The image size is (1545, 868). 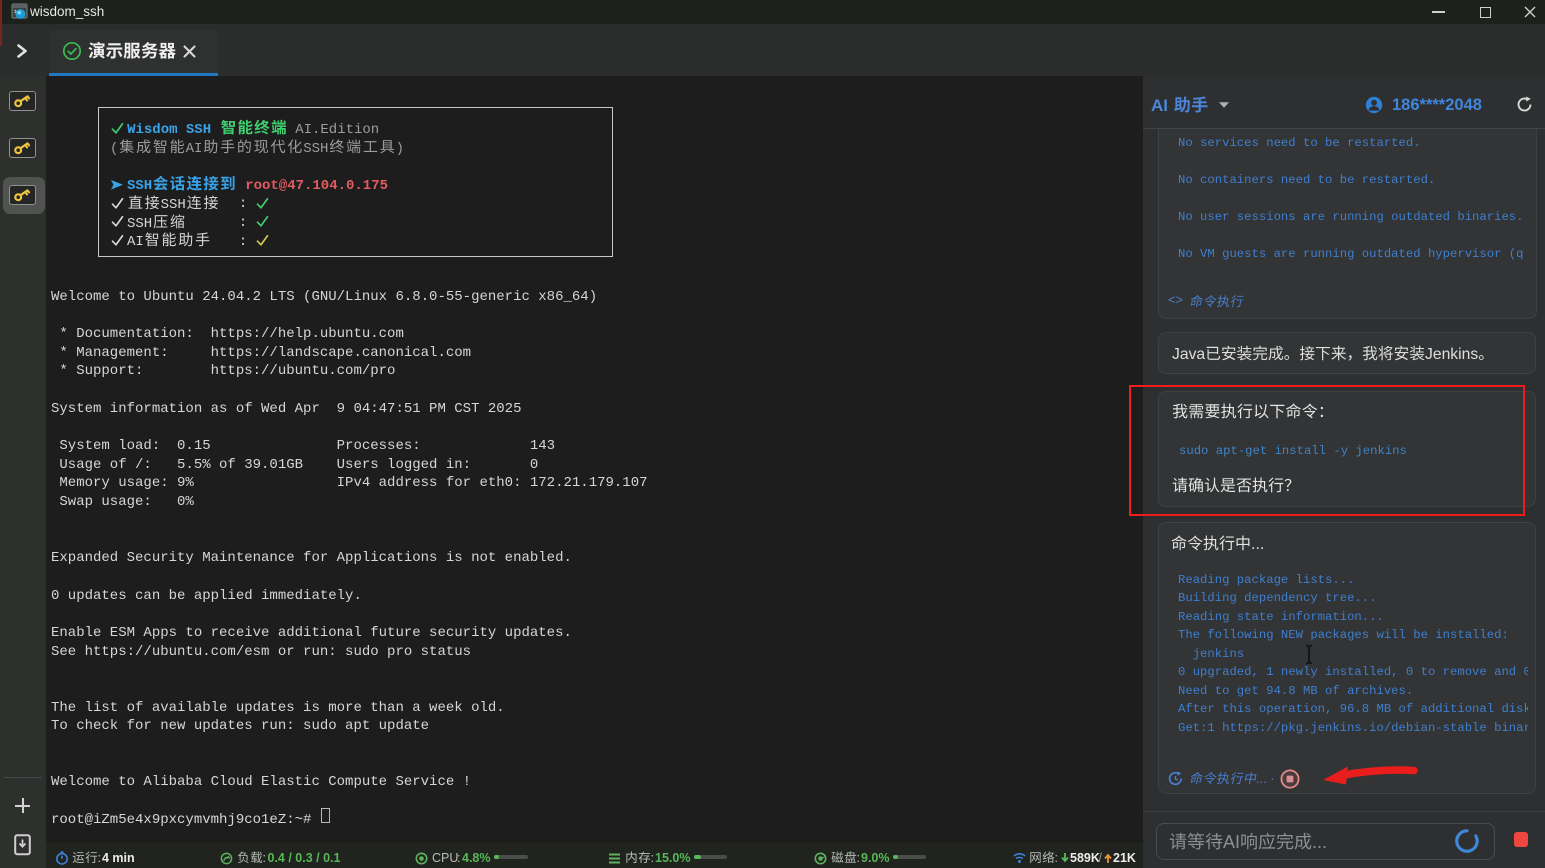 What do you see at coordinates (1451, 354) in the screenshot?
I see `svg-text: Jenkins` at bounding box center [1451, 354].